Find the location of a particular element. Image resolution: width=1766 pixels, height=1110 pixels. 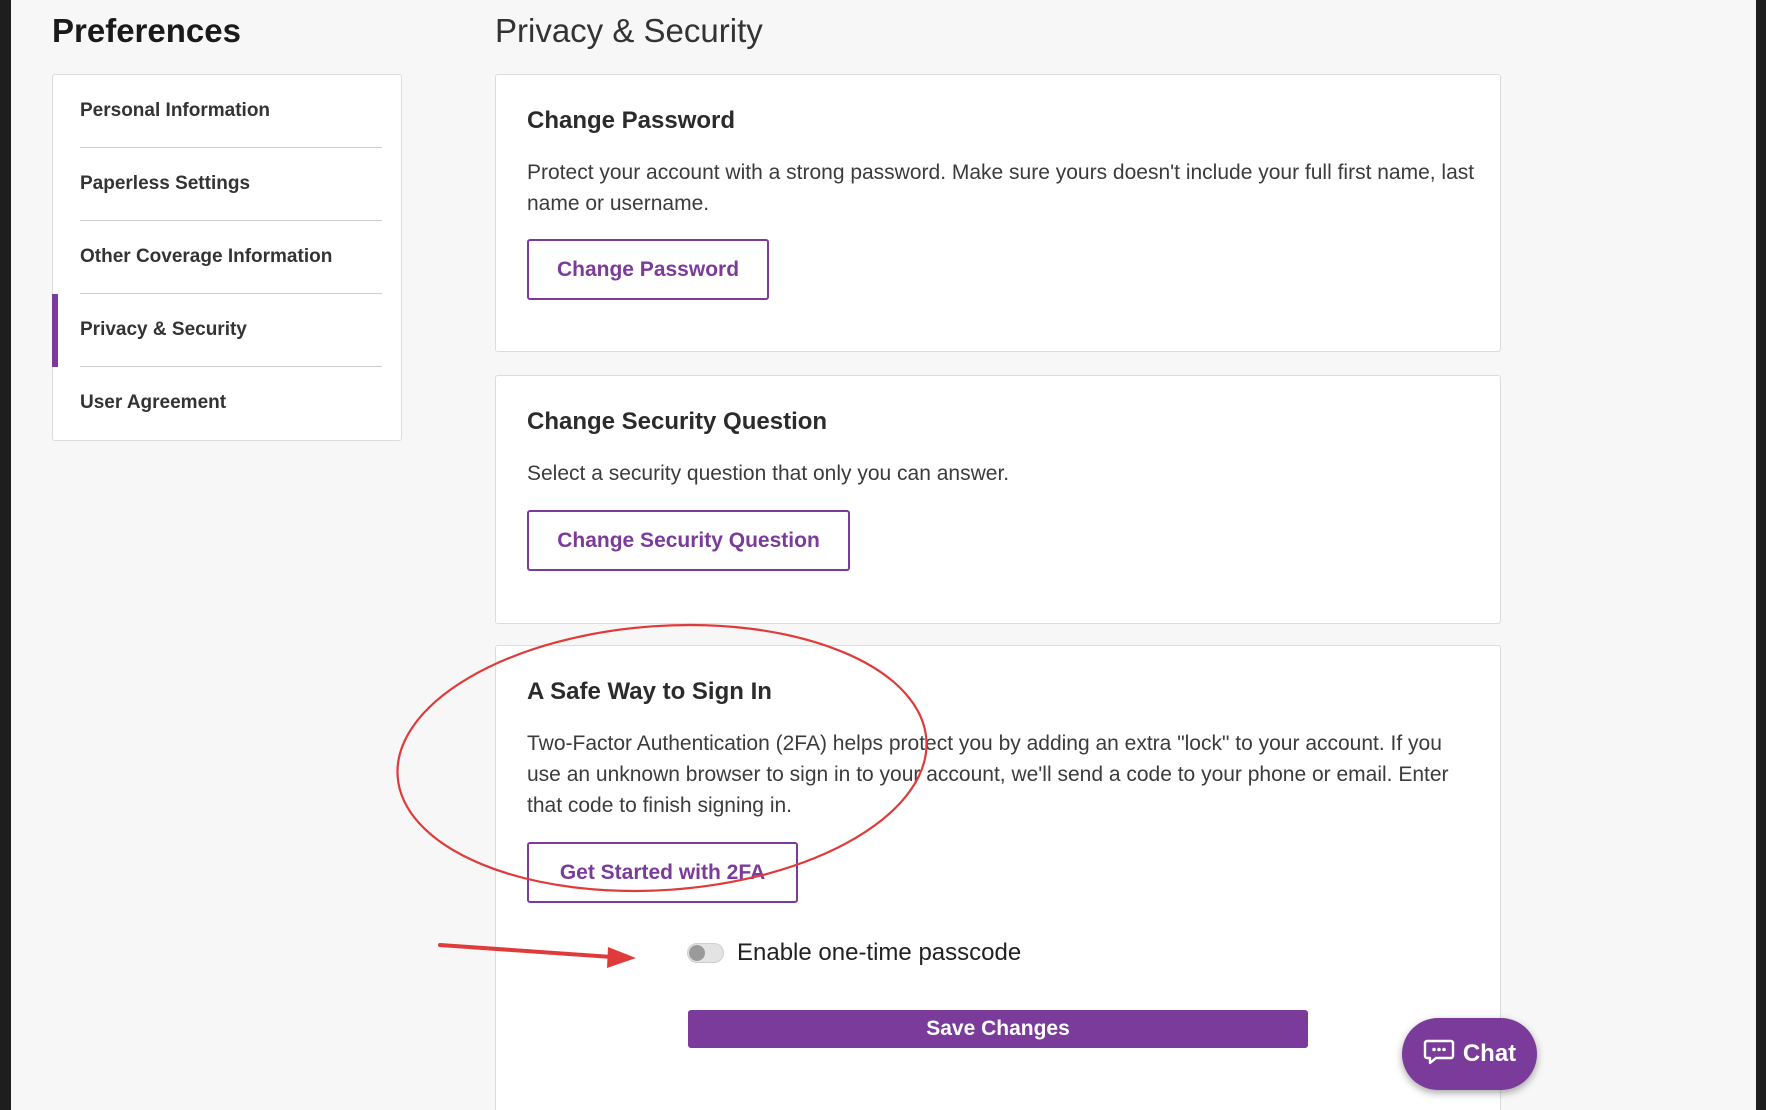

card-heading: Change Security Question is located at coordinates (677, 421).